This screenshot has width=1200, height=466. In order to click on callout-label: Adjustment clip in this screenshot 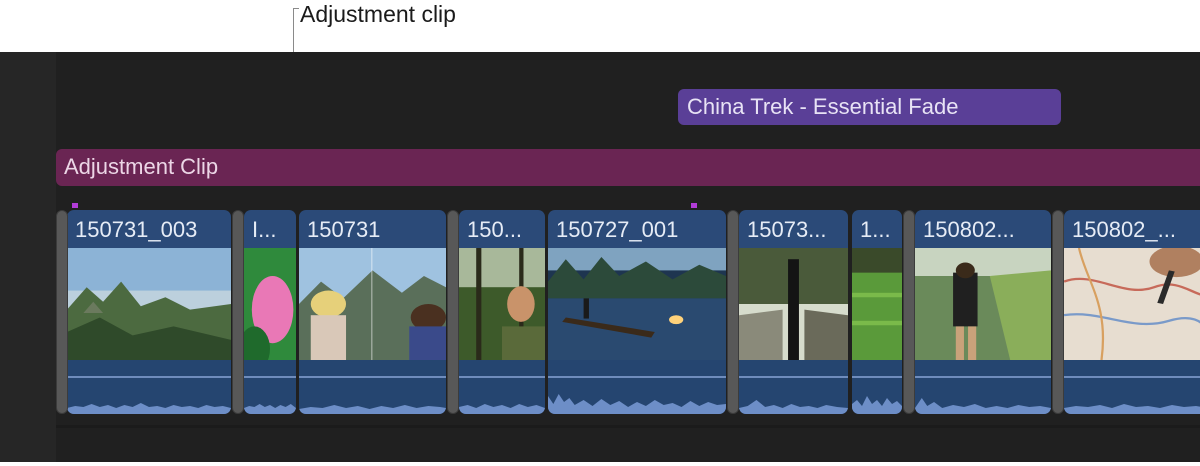, I will do `click(378, 14)`.